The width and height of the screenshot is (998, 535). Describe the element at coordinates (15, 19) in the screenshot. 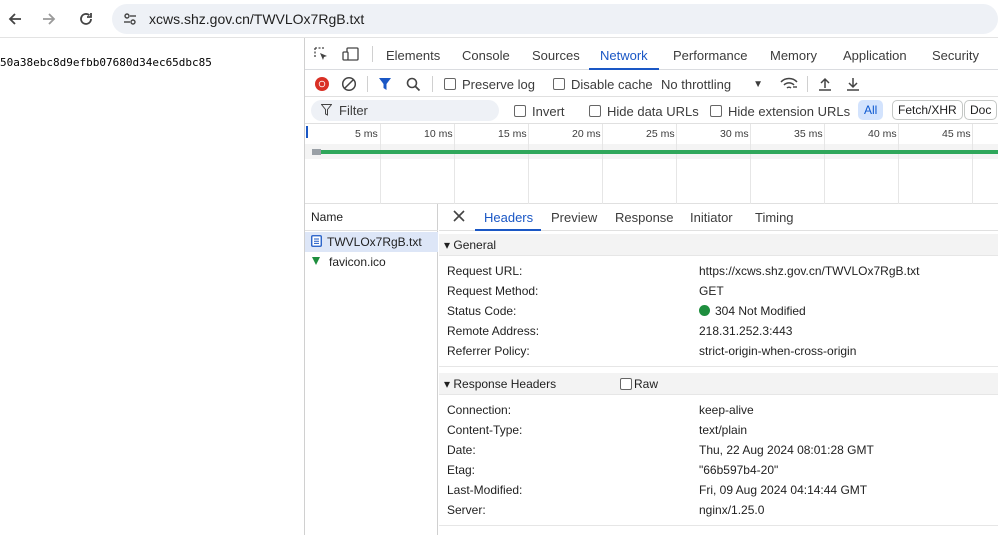

I see `back-arrow-icon` at that location.